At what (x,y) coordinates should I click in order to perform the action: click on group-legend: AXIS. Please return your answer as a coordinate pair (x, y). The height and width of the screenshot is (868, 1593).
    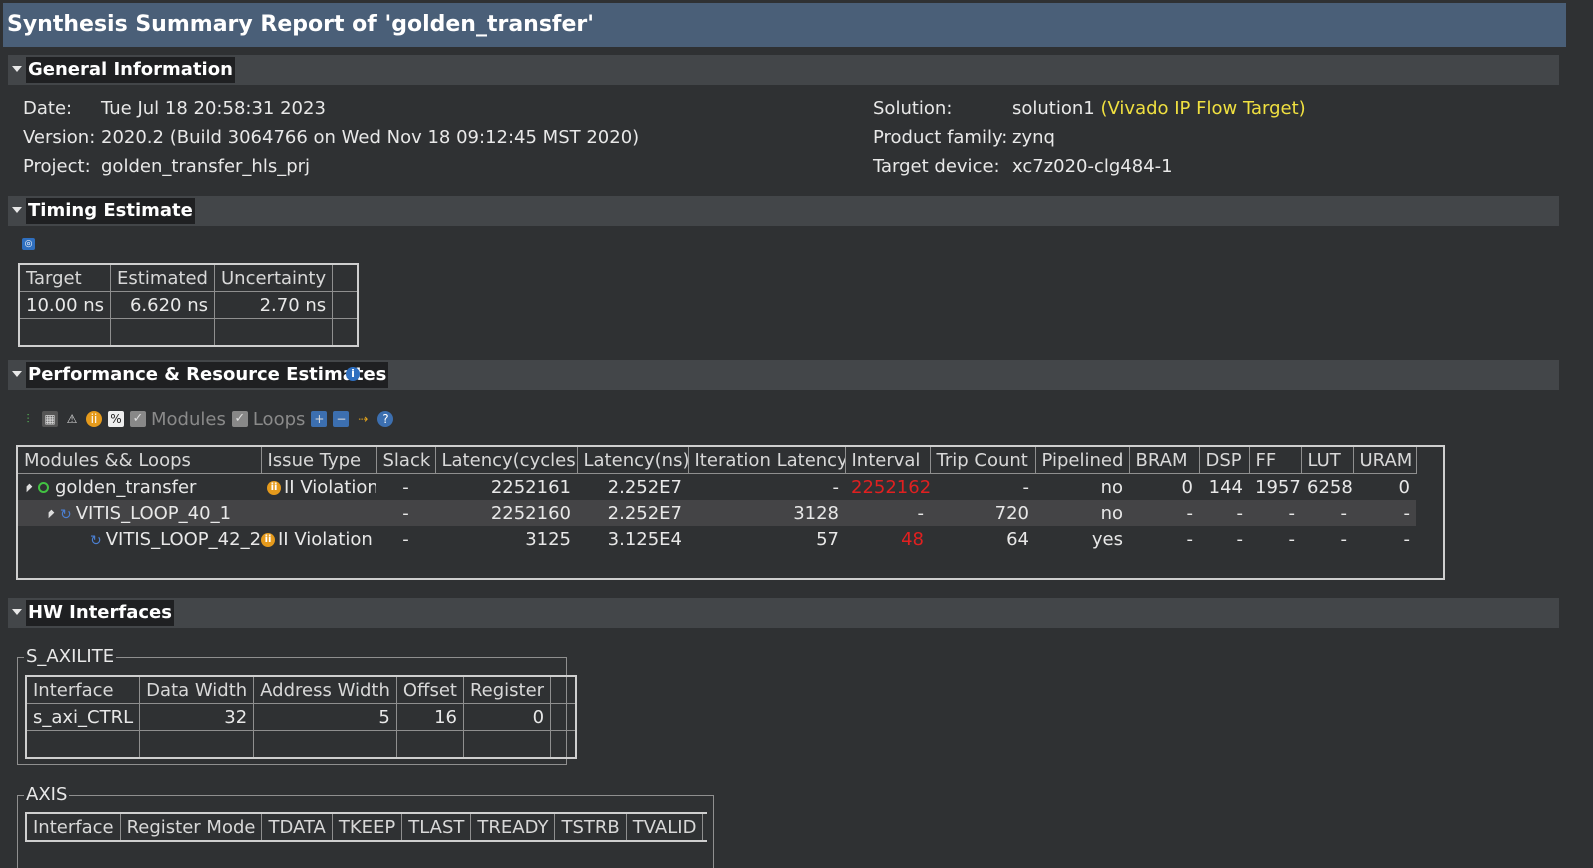
    Looking at the image, I should click on (47, 794).